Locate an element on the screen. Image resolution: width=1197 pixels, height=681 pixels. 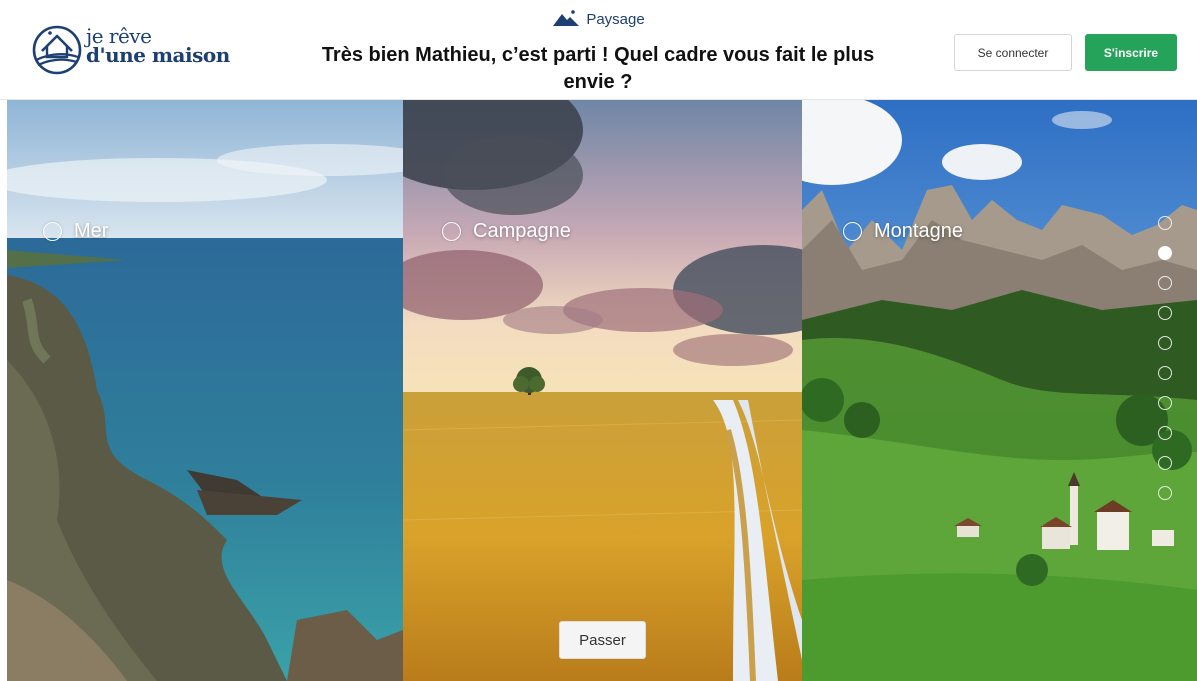
option-campagne-label: Campagne is located at coordinates (522, 231).